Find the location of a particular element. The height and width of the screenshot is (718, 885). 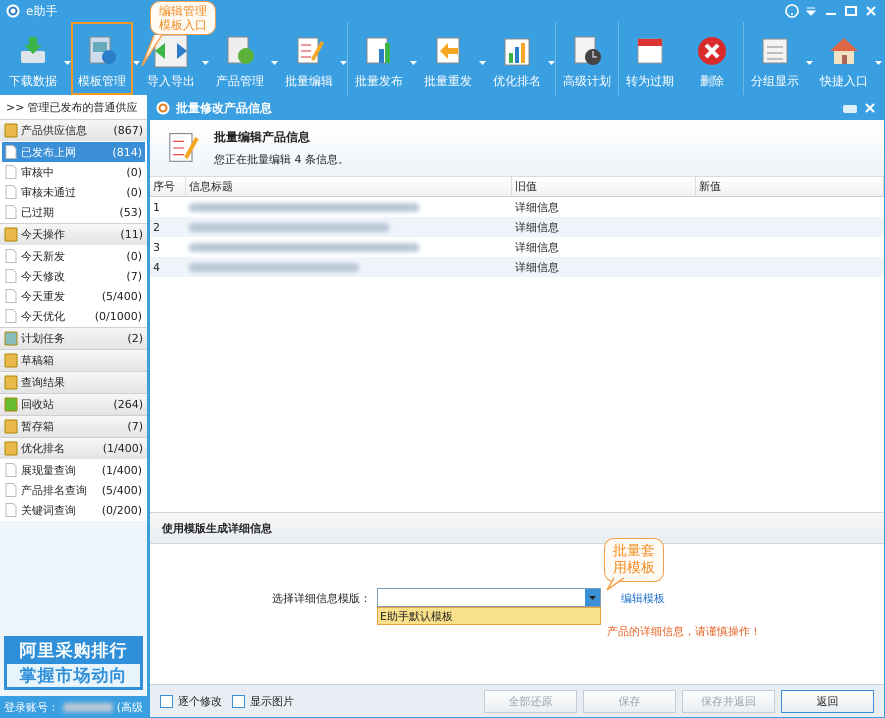

table-cell: 2 is located at coordinates (168, 227).